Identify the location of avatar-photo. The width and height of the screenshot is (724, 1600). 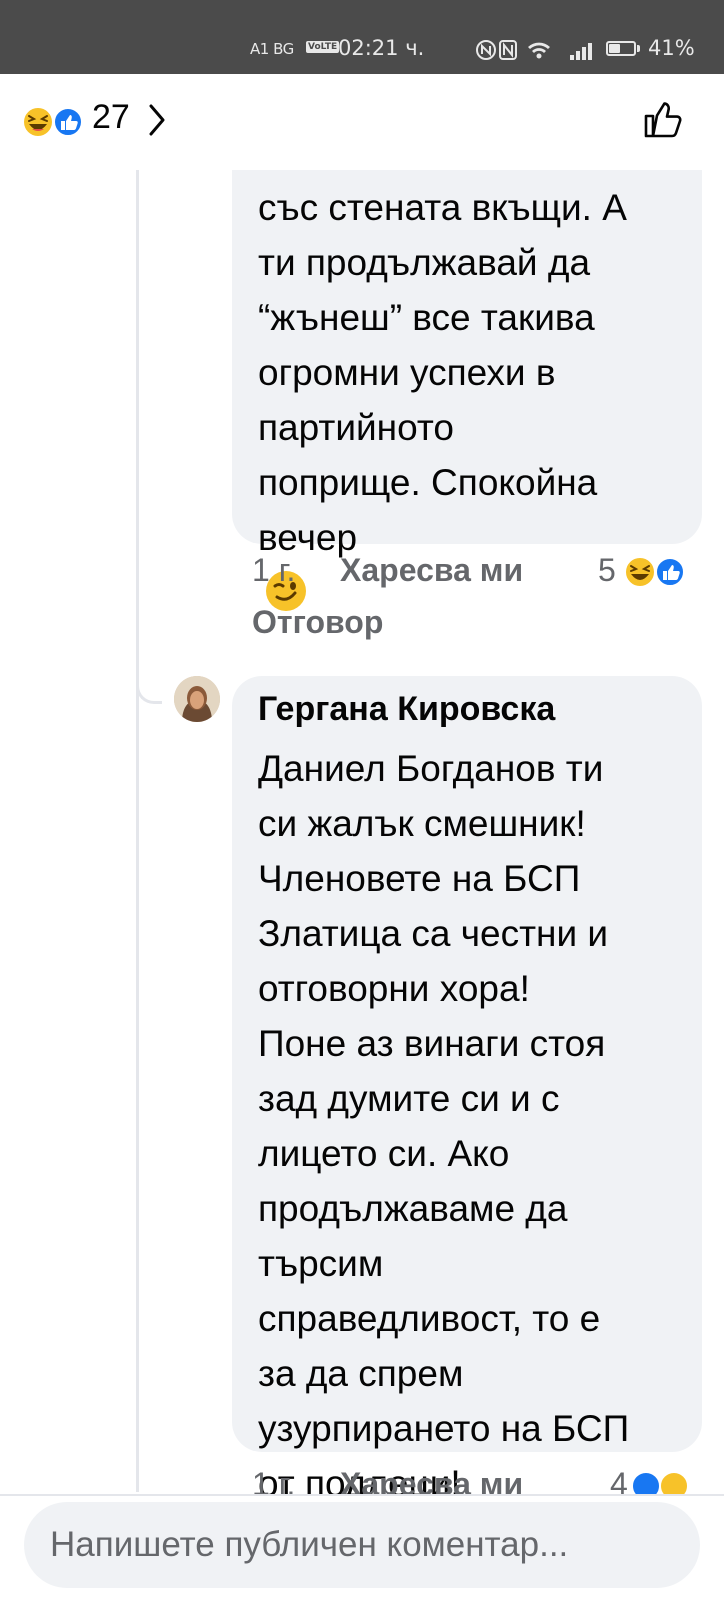
(197, 699).